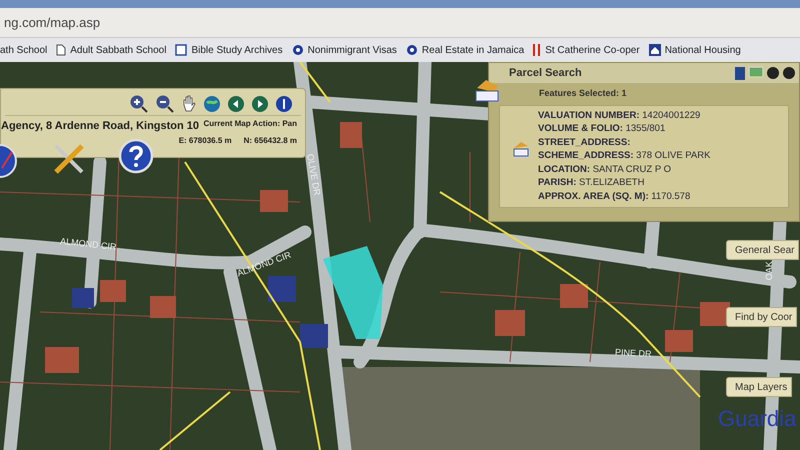  What do you see at coordinates (615, 196) in the screenshot?
I see `attribute-text: APPROX. AREA (SQ. M): 1170.578` at bounding box center [615, 196].